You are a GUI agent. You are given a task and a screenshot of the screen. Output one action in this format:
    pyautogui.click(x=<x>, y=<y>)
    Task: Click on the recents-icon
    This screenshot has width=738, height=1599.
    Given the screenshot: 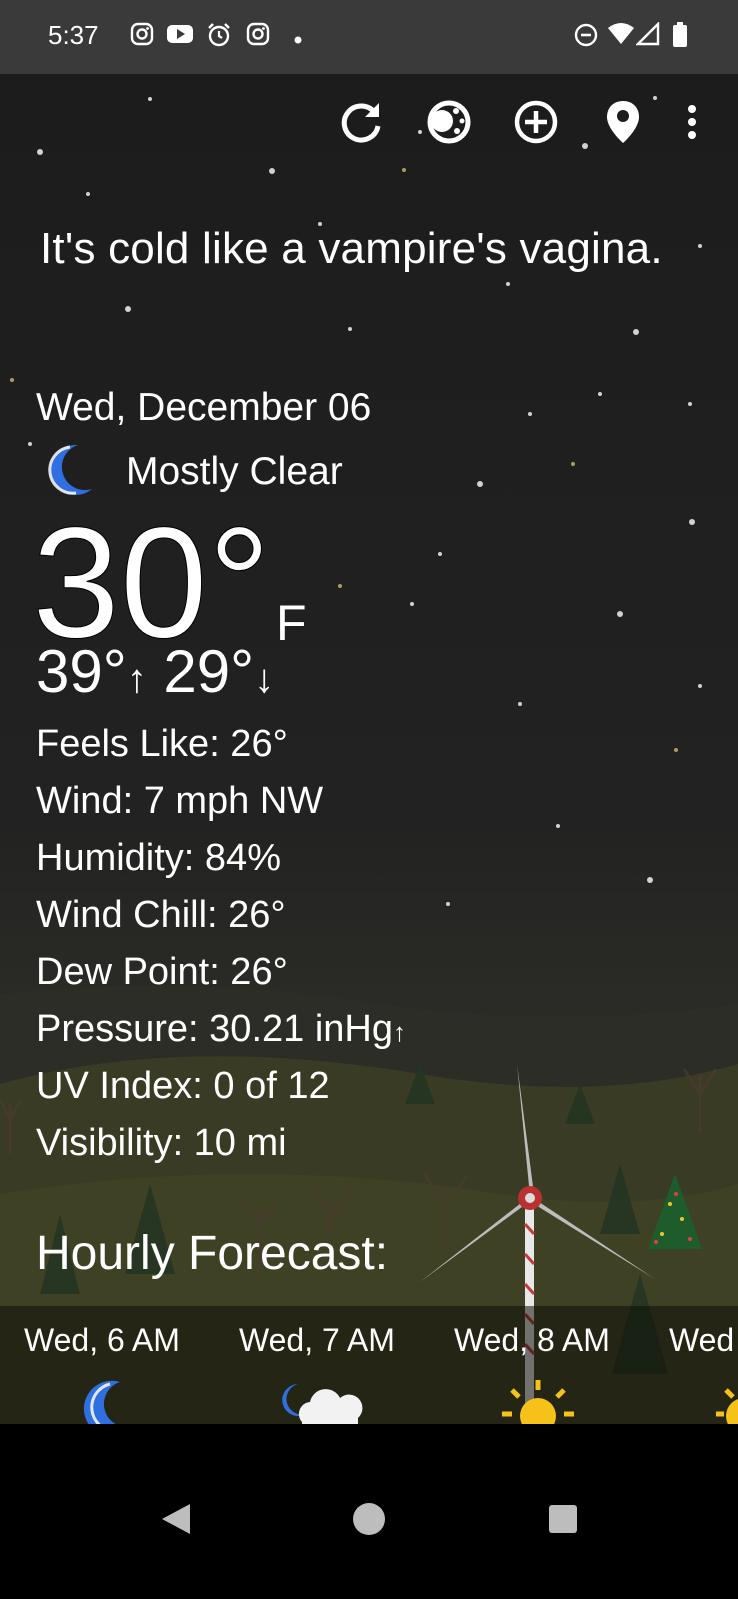 What is the action you would take?
    pyautogui.click(x=563, y=1521)
    